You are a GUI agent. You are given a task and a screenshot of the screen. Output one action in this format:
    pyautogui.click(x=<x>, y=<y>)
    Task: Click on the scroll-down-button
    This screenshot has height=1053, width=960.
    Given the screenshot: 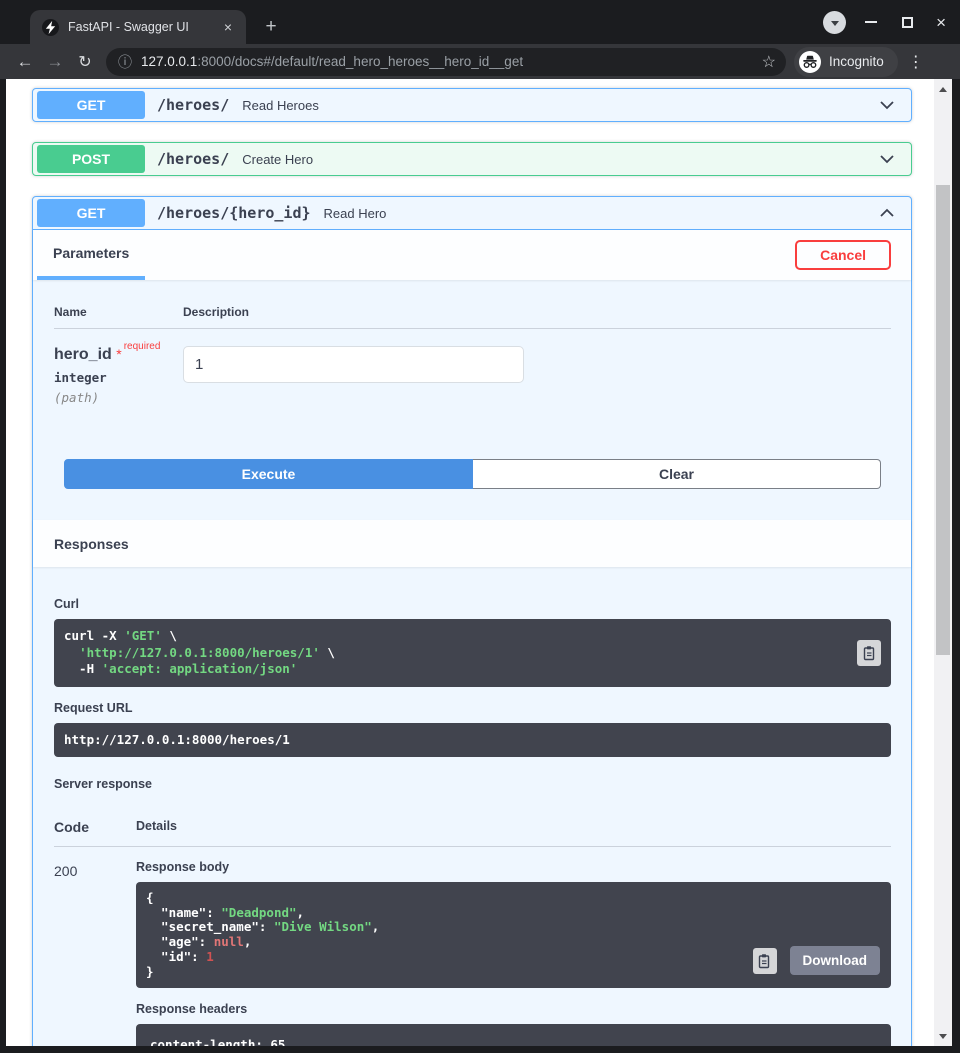 What is the action you would take?
    pyautogui.click(x=943, y=1036)
    